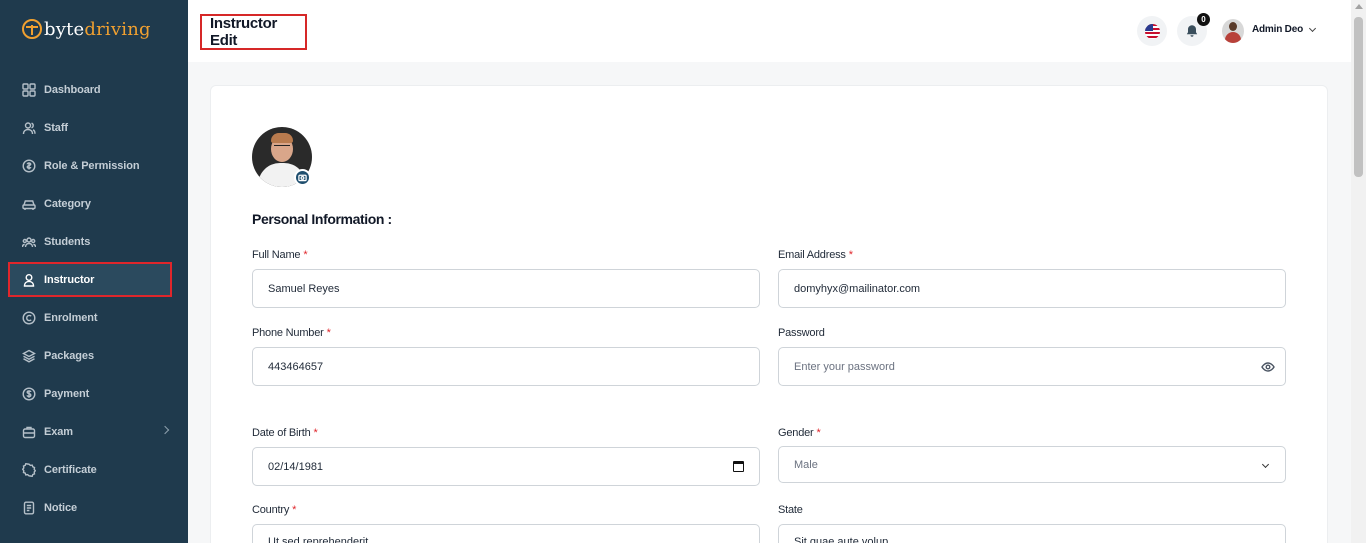 The height and width of the screenshot is (543, 1366). I want to click on eye-icon, so click(1268, 367).